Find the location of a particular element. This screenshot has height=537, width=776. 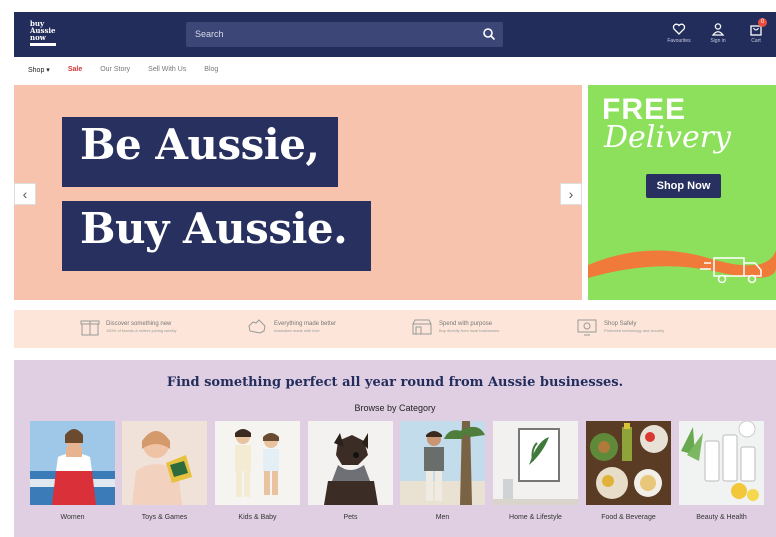

category-image-toys-games is located at coordinates (164, 463).